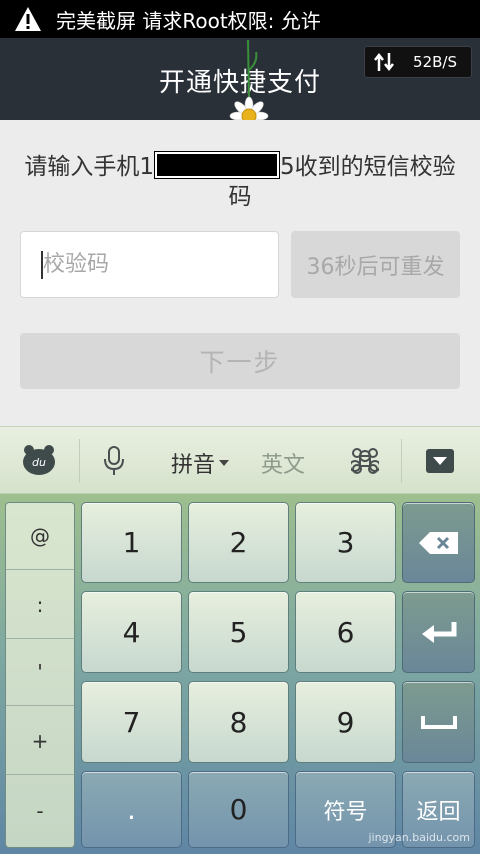 Image resolution: width=480 pixels, height=854 pixels. I want to click on redacted-phone-number, so click(217, 165).